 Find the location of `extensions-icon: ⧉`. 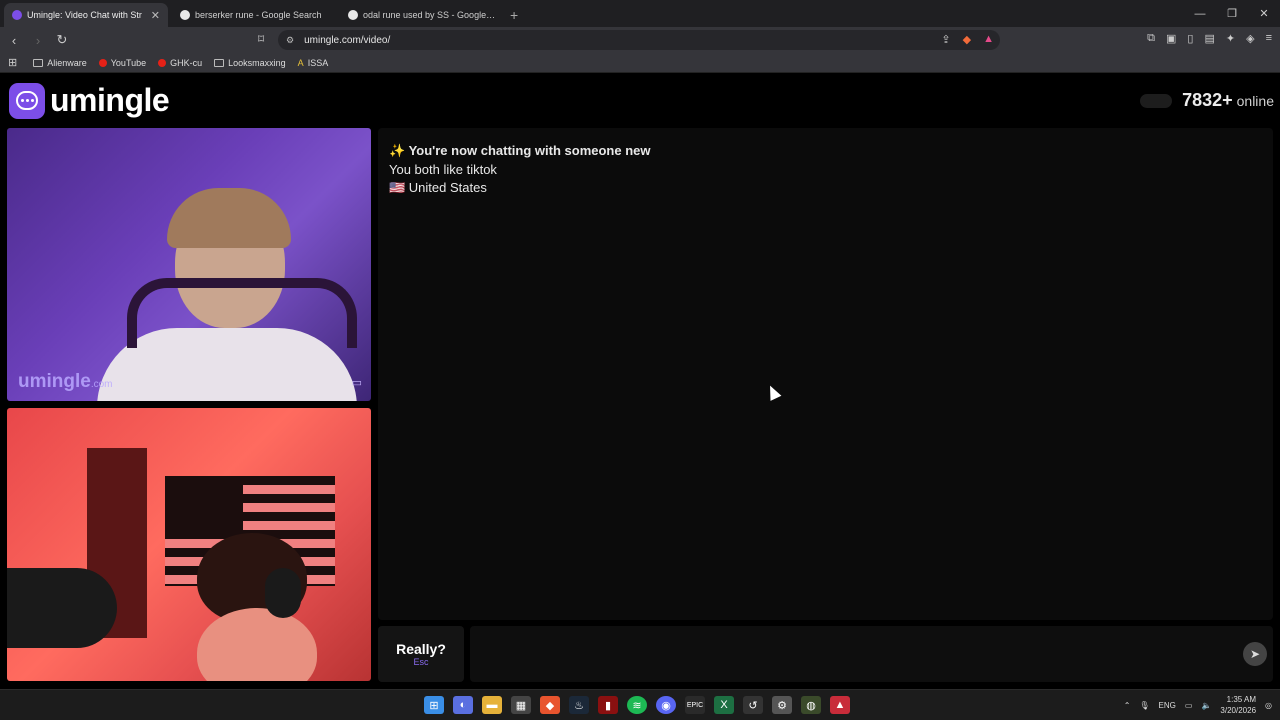

extensions-icon: ⧉ is located at coordinates (1151, 38).